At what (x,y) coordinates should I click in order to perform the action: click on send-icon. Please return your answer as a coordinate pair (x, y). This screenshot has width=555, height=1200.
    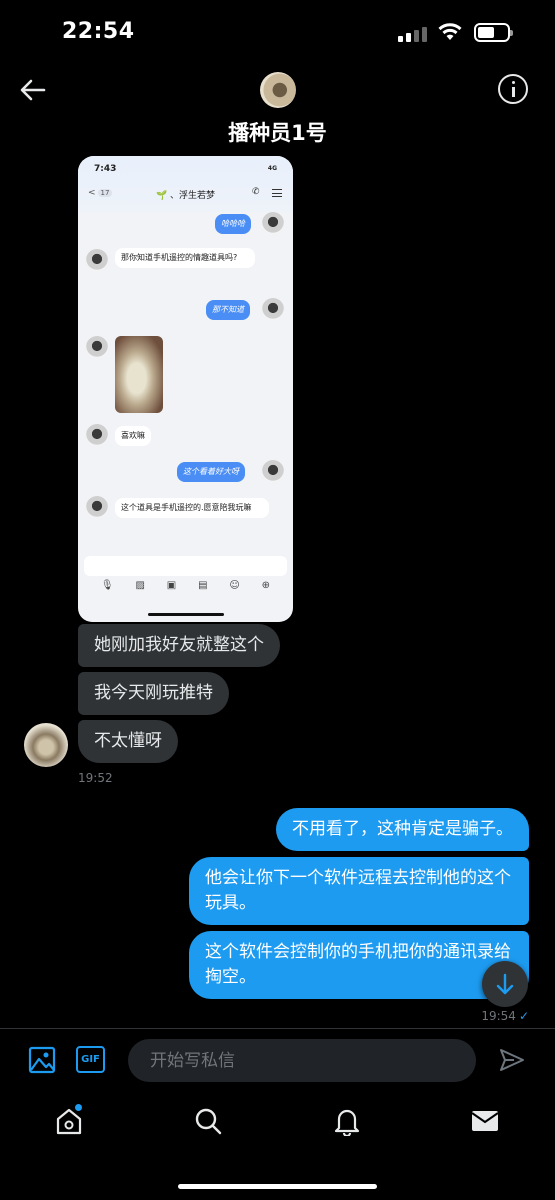
    Looking at the image, I should click on (512, 1060).